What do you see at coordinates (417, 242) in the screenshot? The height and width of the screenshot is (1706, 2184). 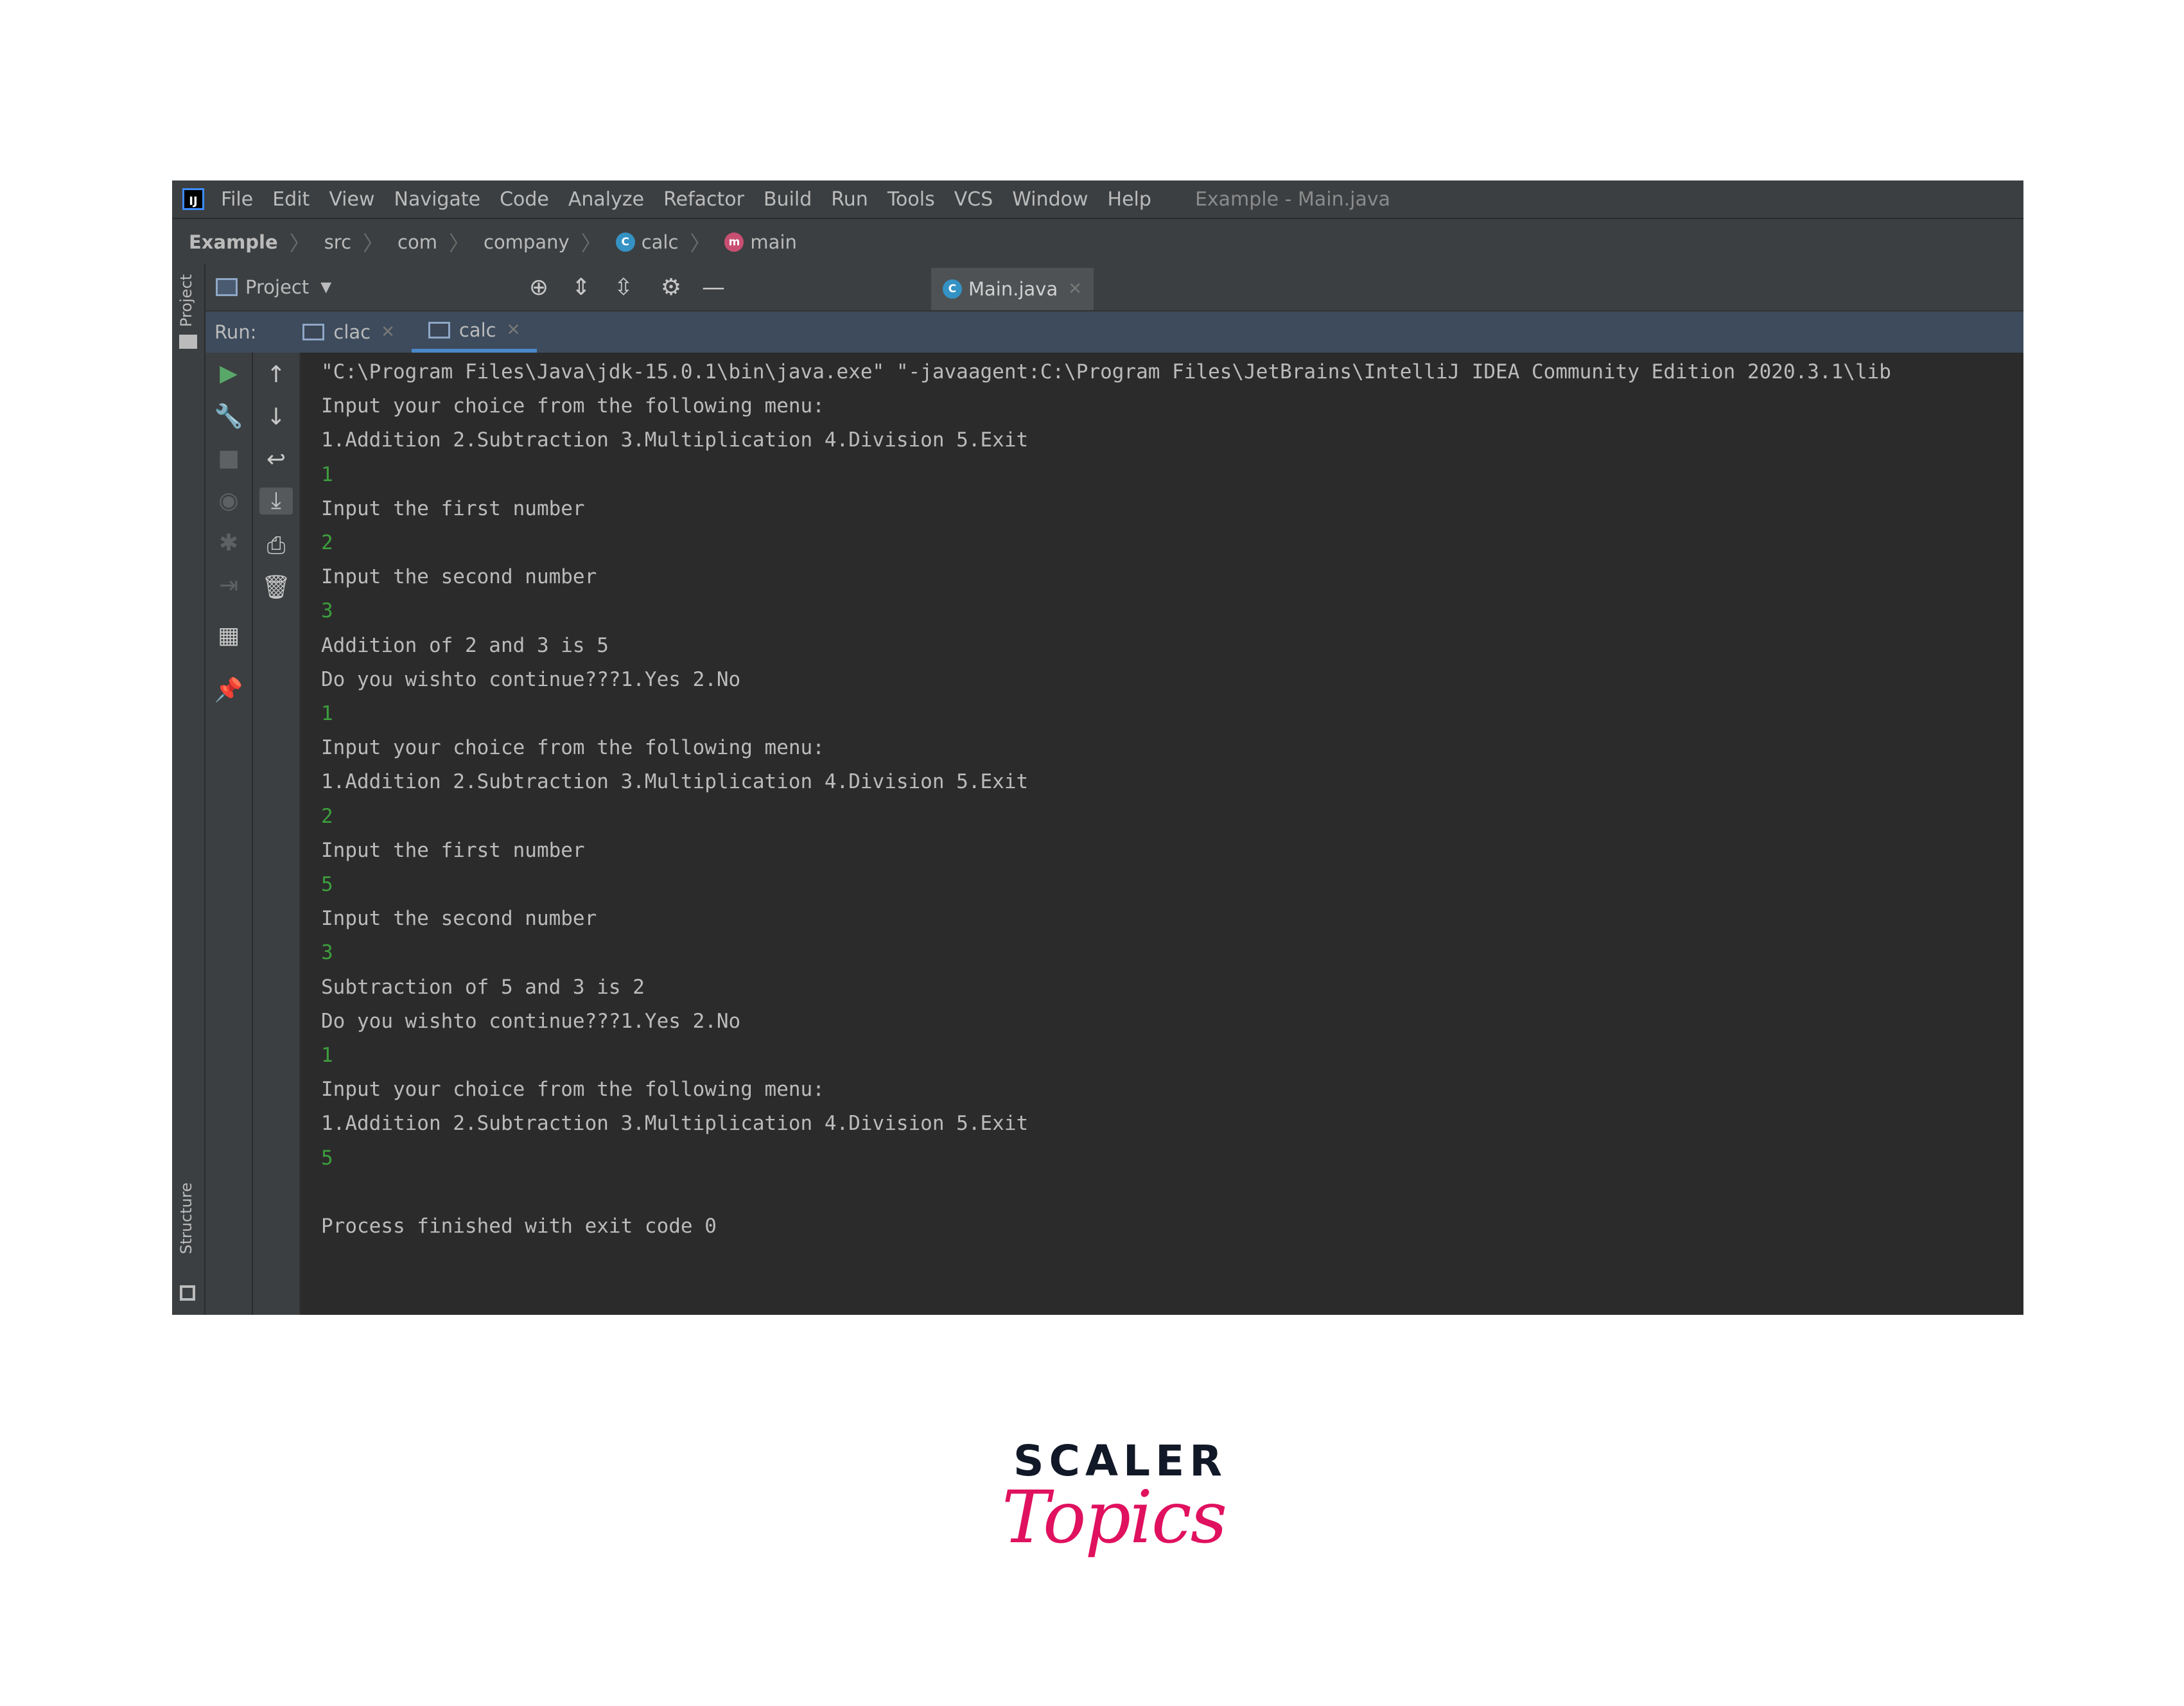 I see `breadcrumb-com: com` at bounding box center [417, 242].